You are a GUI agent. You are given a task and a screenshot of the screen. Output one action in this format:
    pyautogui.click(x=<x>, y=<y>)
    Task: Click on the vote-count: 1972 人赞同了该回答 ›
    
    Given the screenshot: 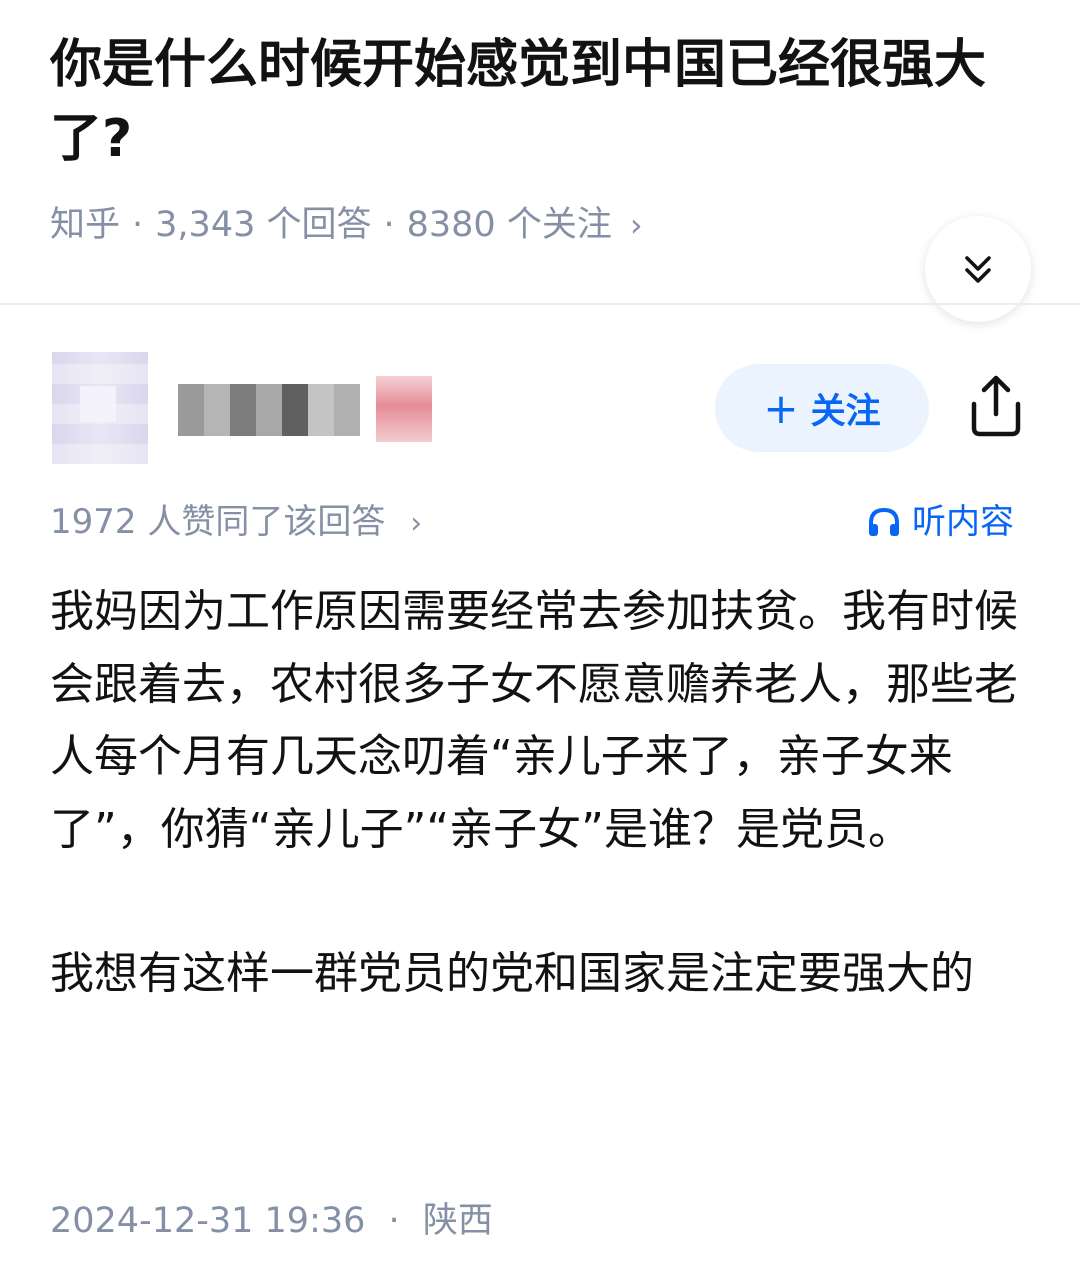 What is the action you would take?
    pyautogui.click(x=236, y=523)
    